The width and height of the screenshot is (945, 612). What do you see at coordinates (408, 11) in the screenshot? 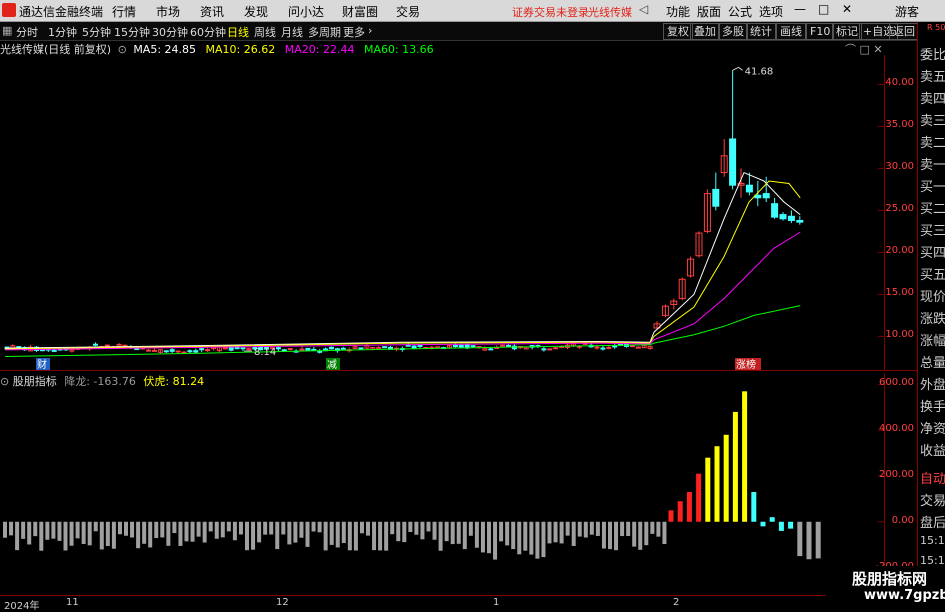
I see `menu-jiaoyi: 交易` at bounding box center [408, 11].